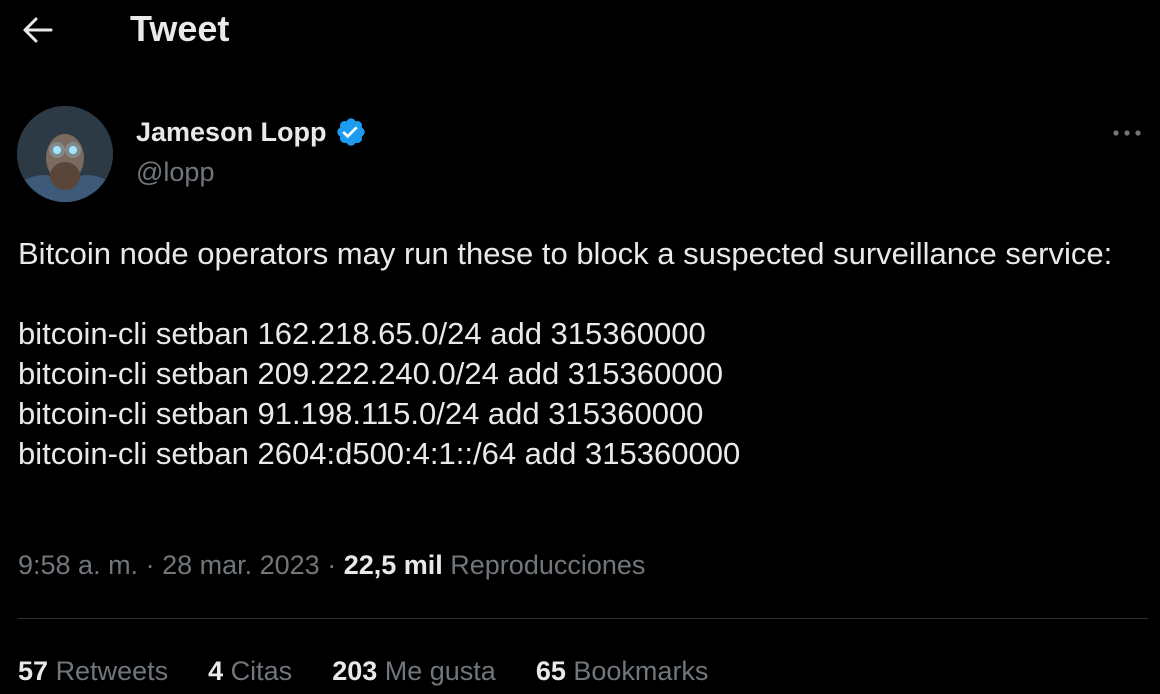  I want to click on quotes-stat: 4 Citas, so click(250, 671).